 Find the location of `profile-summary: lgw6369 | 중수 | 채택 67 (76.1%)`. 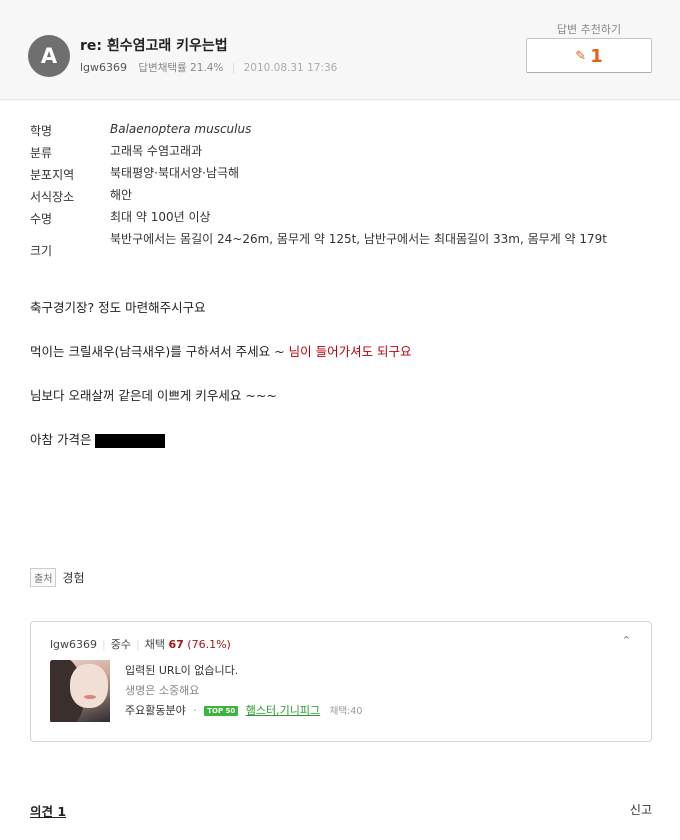

profile-summary: lgw6369 | 중수 | 채택 67 (76.1%) is located at coordinates (140, 644).